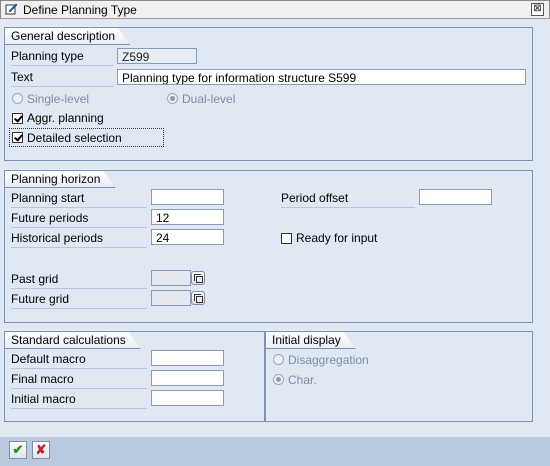 The width and height of the screenshot is (550, 466). I want to click on initial-display-group: Initial display Disaggregation Char., so click(399, 376).